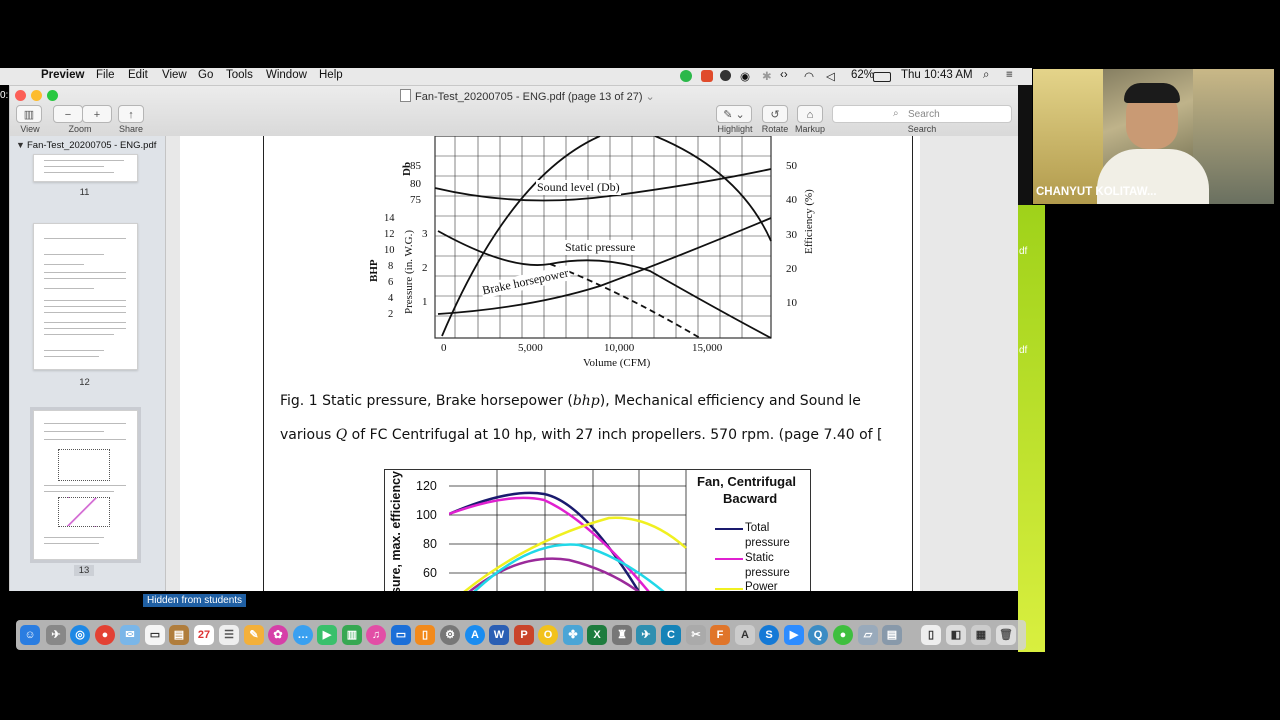  What do you see at coordinates (868, 635) in the screenshot?
I see `app-icon: ▱` at bounding box center [868, 635].